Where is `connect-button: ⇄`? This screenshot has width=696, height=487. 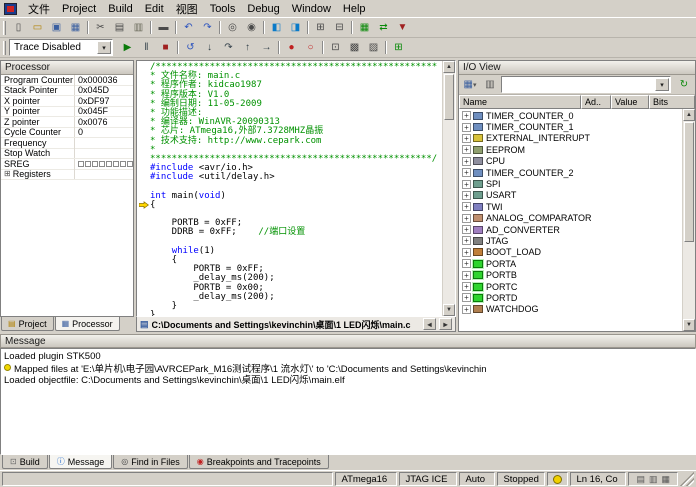 connect-button: ⇄ is located at coordinates (383, 27).